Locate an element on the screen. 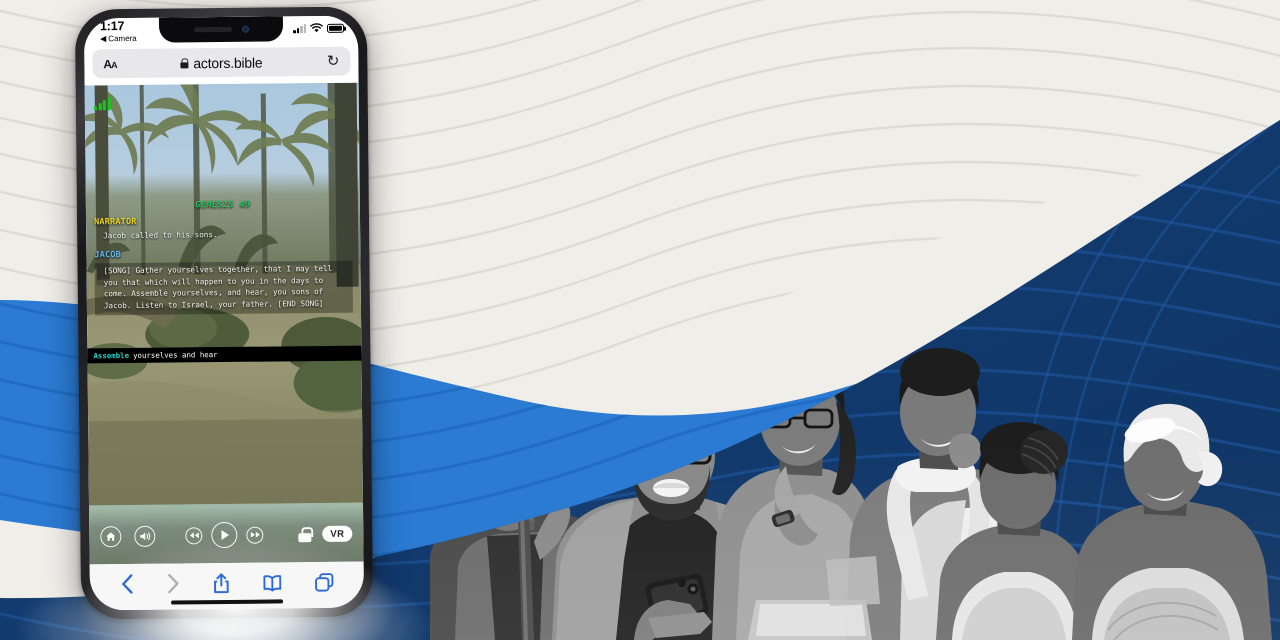 This screenshot has width=1280, height=640. cellular-signal-icon is located at coordinates (300, 28).